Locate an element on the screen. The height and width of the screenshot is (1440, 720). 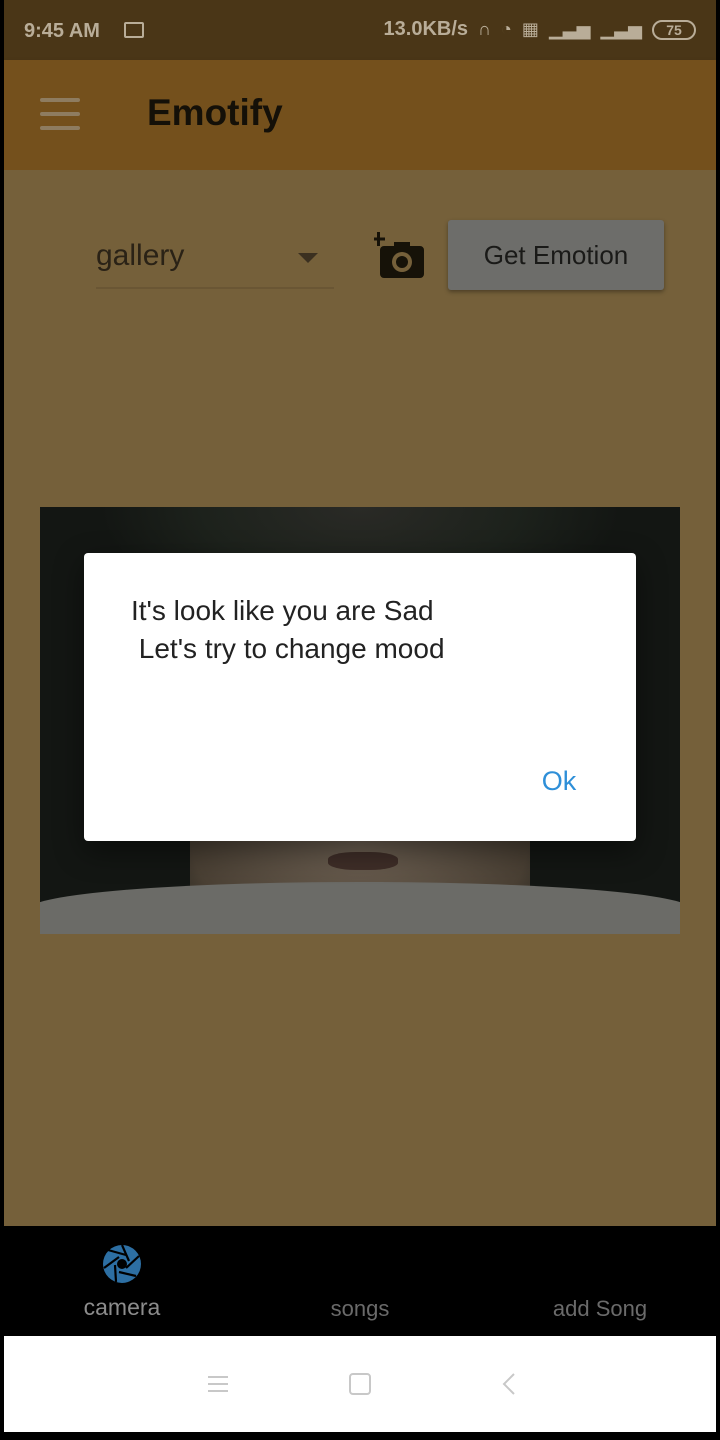
system-navigation-bar is located at coordinates (360, 1384).